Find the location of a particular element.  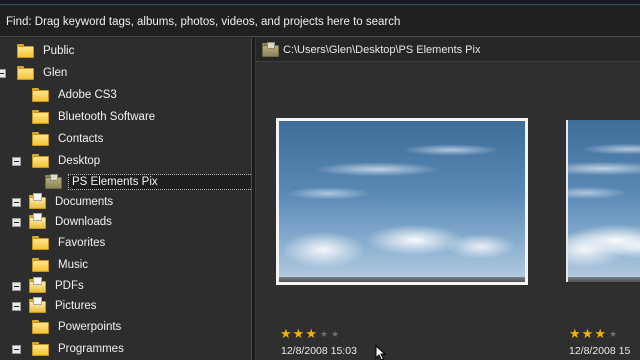

photo-thumbnail is located at coordinates (603, 201).